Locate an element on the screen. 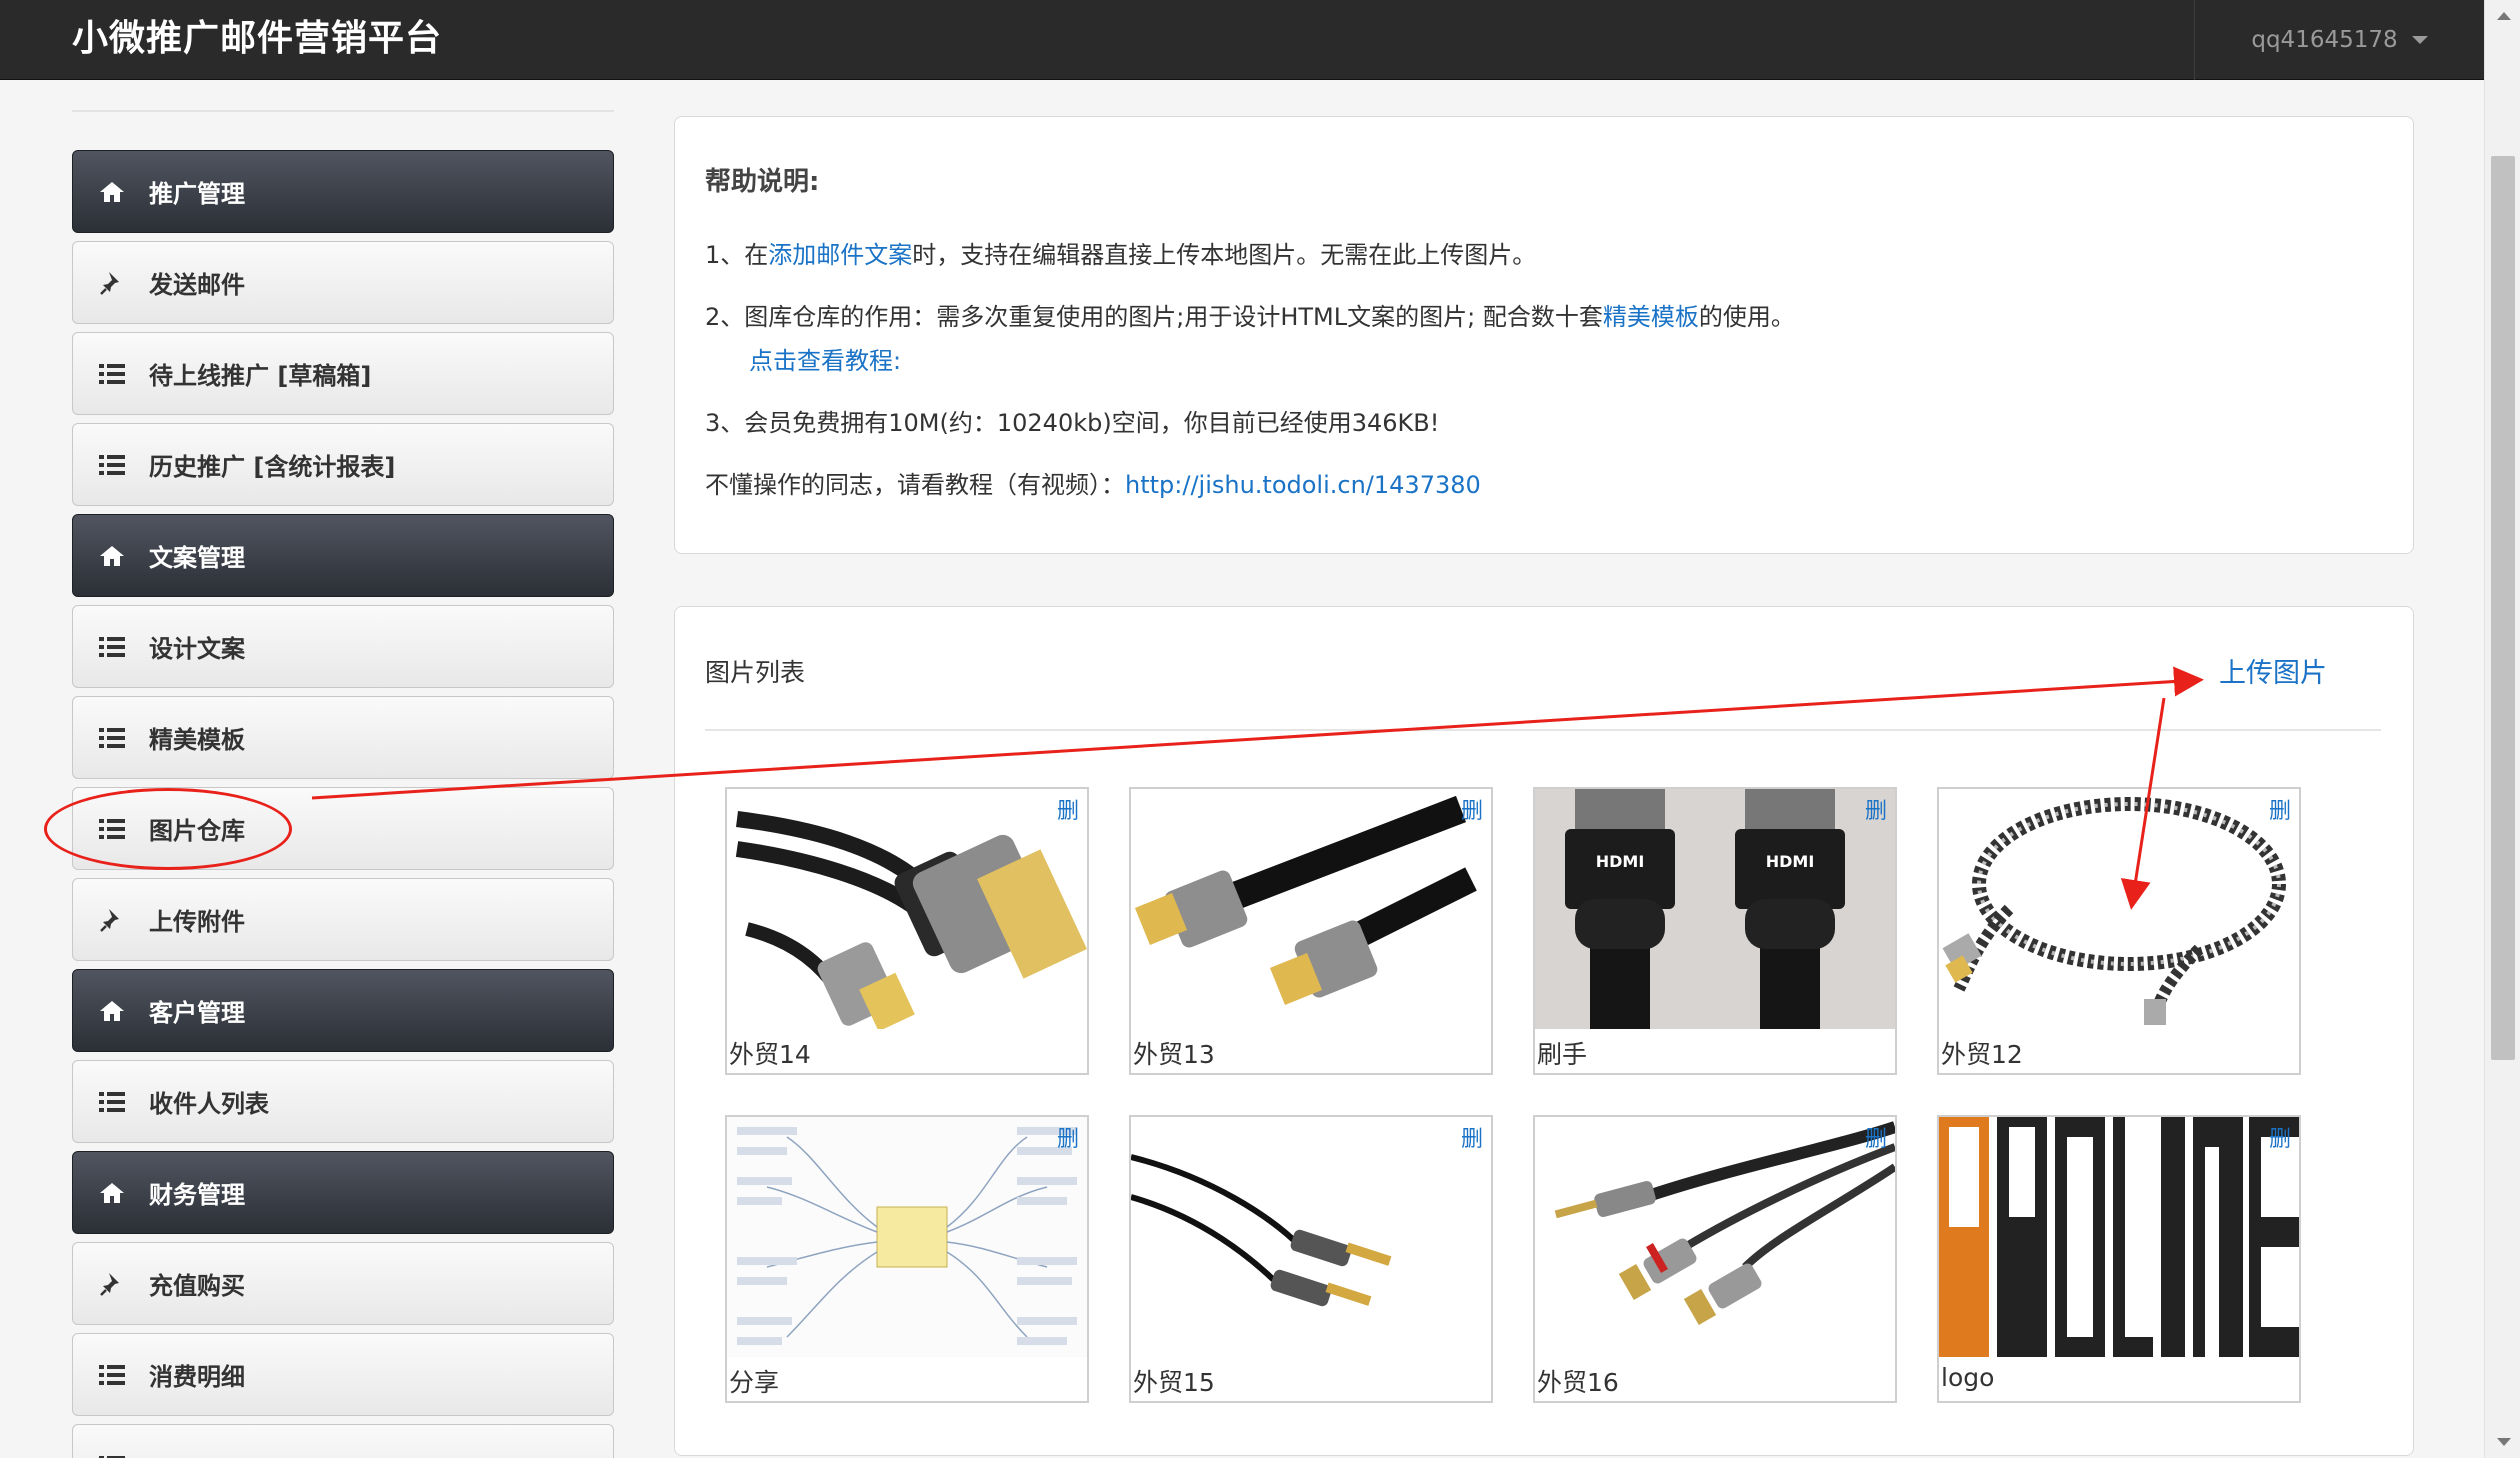  help-line-3: 3、会员免费拥有10M(约：10240kb)空间，你目前已经使用346KB! is located at coordinates (1072, 423).